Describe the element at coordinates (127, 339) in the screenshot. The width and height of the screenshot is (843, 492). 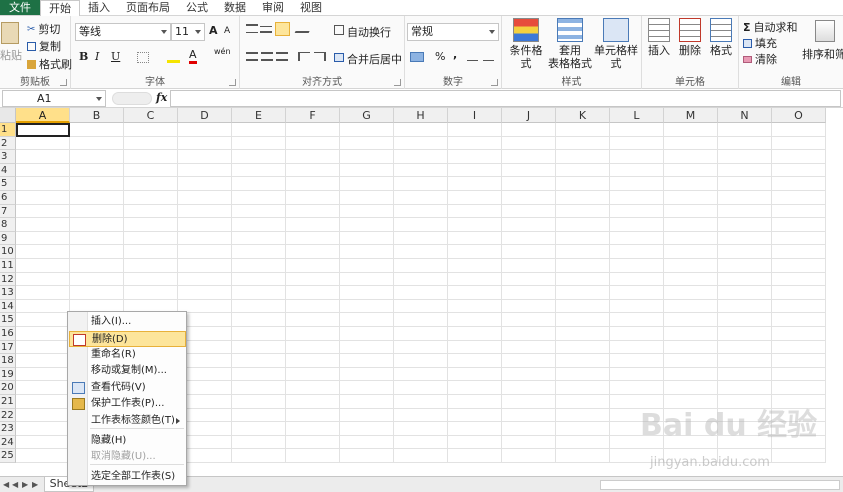
I see `context-menu-item: 删除(D)` at that location.